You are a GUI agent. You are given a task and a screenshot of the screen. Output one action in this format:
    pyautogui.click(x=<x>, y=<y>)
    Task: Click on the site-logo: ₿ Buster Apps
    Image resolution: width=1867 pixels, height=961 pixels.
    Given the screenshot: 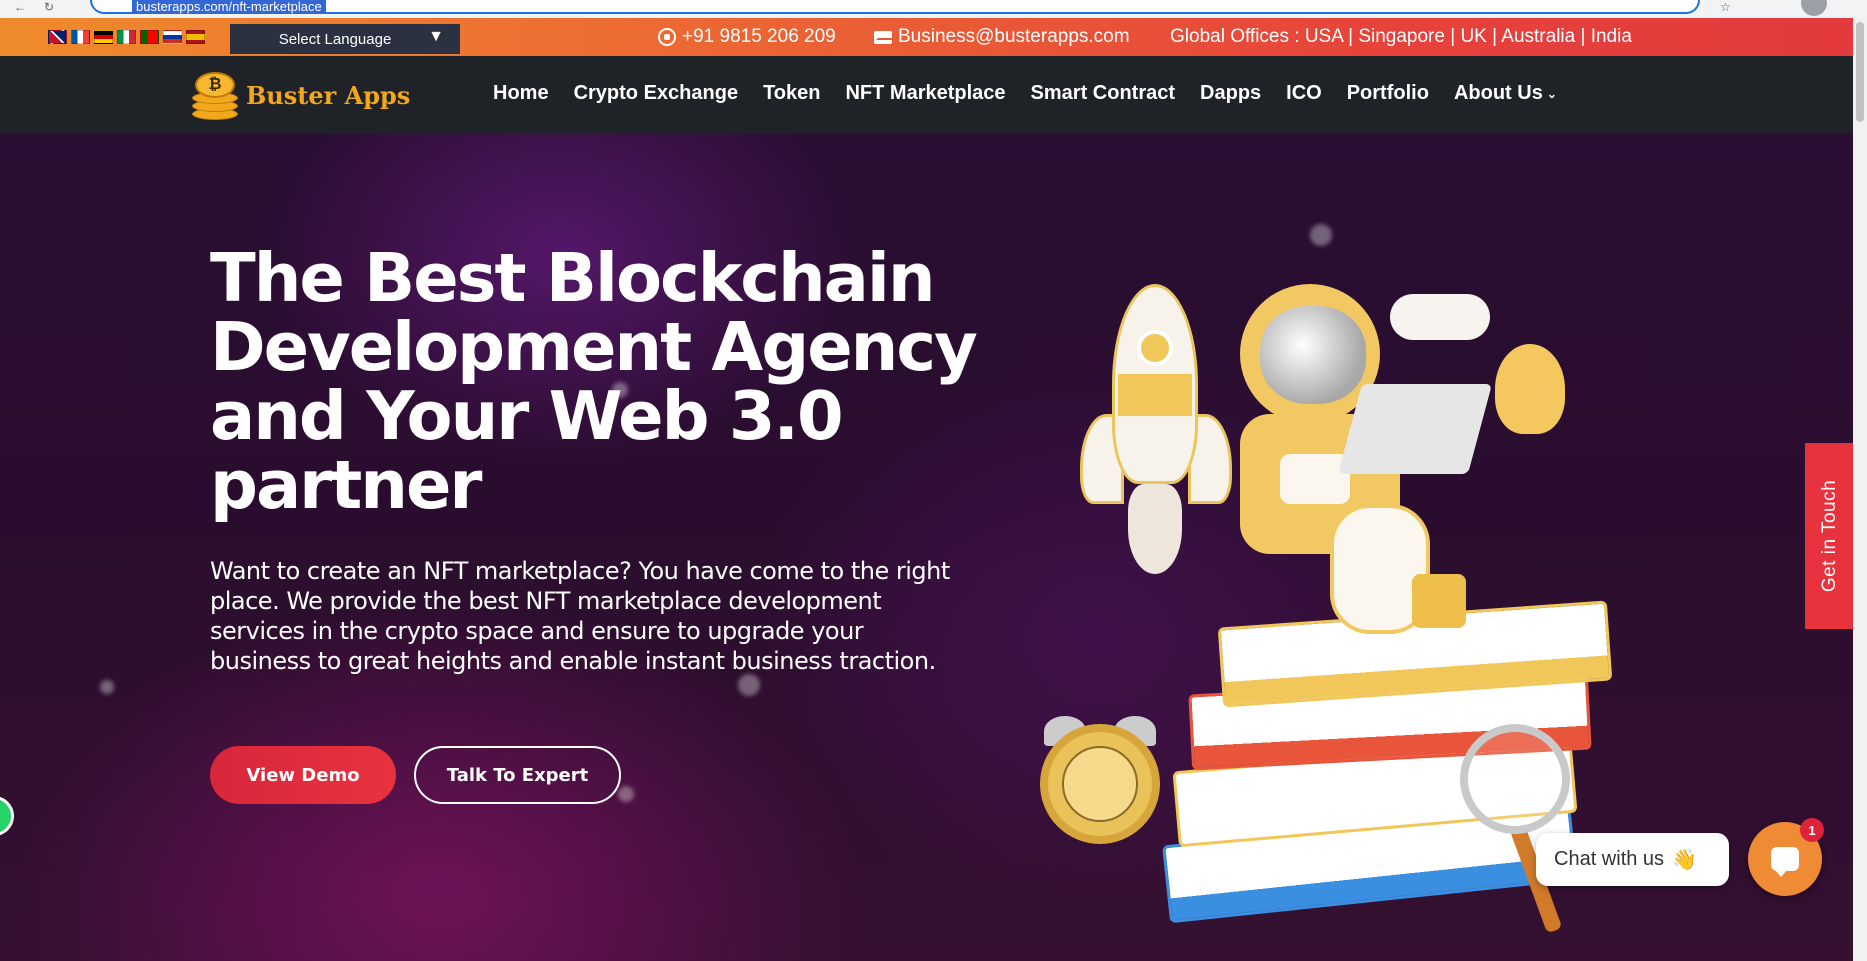 What is the action you would take?
    pyautogui.click(x=300, y=95)
    